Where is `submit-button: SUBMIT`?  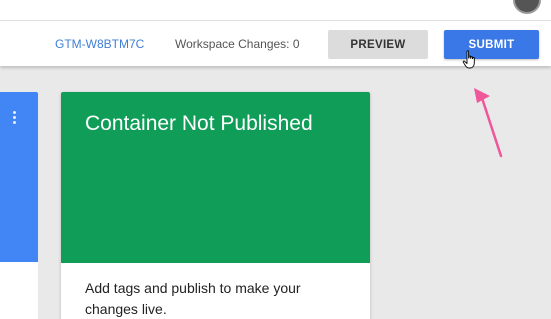 submit-button: SUBMIT is located at coordinates (491, 44).